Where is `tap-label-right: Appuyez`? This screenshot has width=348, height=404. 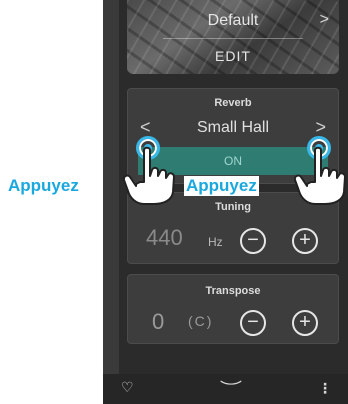 tap-label-right: Appuyez is located at coordinates (221, 186).